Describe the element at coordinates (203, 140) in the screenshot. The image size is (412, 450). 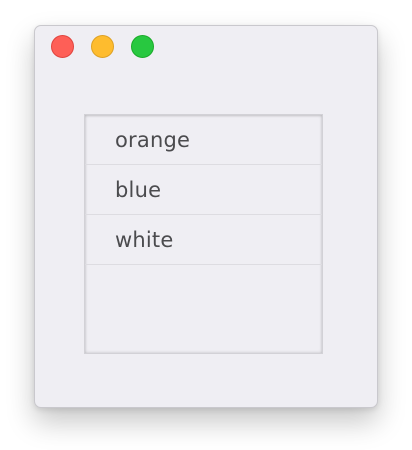
I see `list-item: orange` at that location.